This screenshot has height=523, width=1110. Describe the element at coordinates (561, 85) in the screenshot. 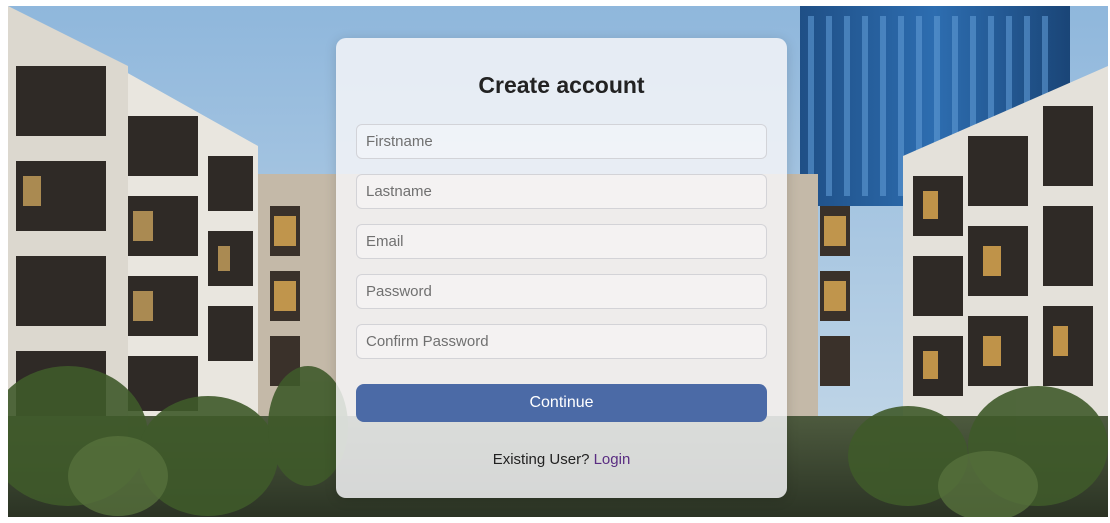

I see `form-title: Create account` at that location.